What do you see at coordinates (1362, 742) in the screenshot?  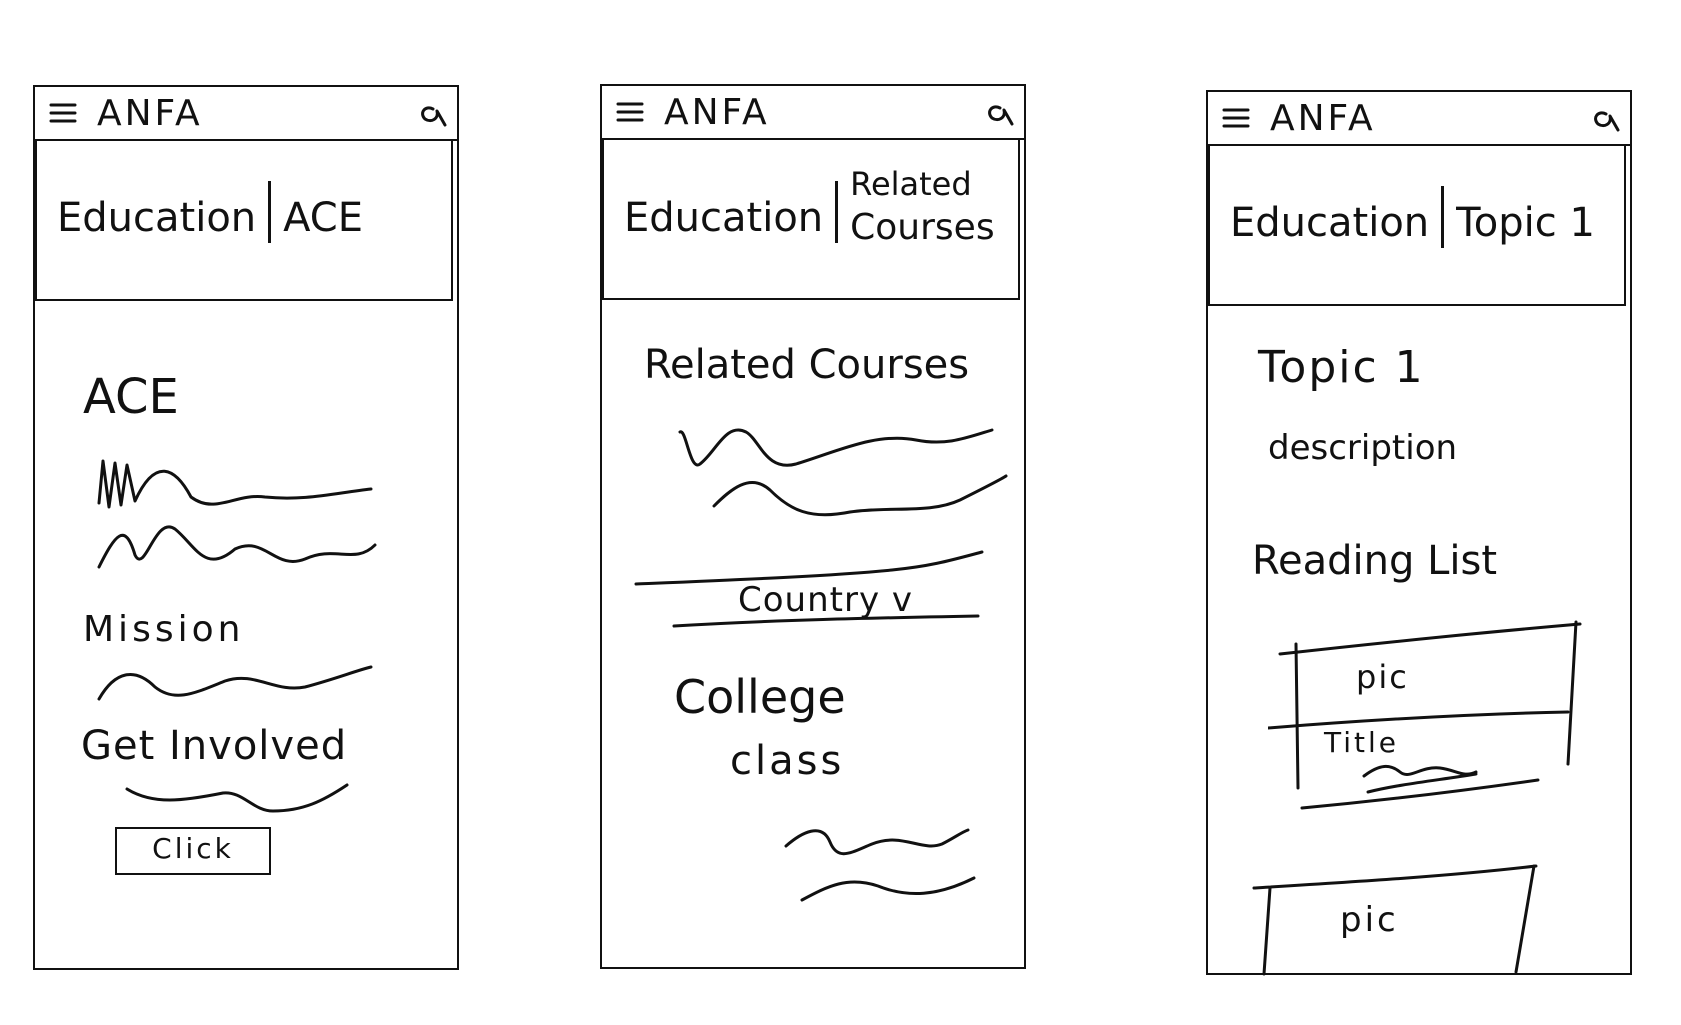 I see `reading-item-title: Title` at bounding box center [1362, 742].